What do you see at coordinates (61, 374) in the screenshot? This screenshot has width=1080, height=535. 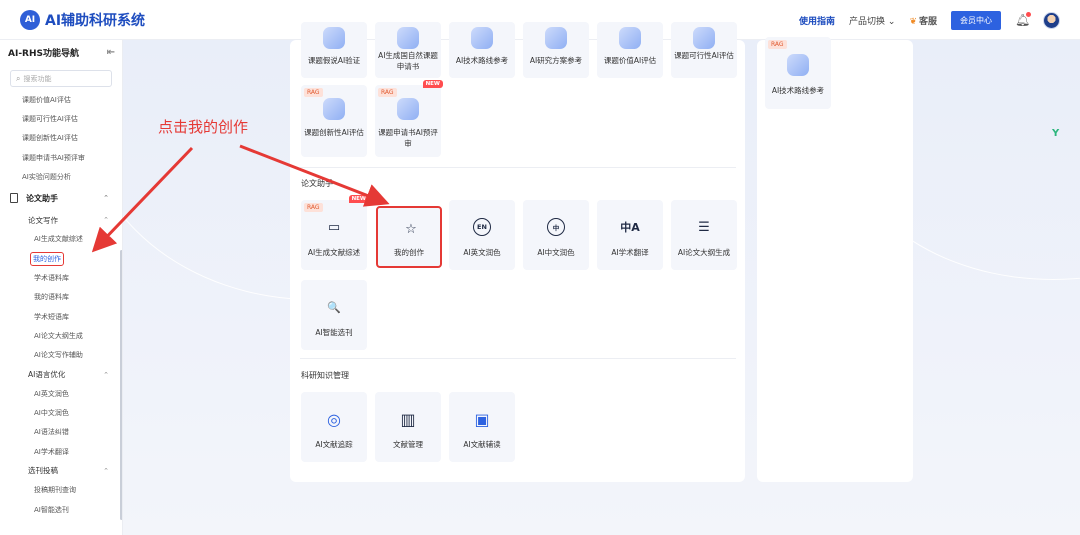 I see `sidebar-sub-language: AI语言优化 ⌃` at bounding box center [61, 374].